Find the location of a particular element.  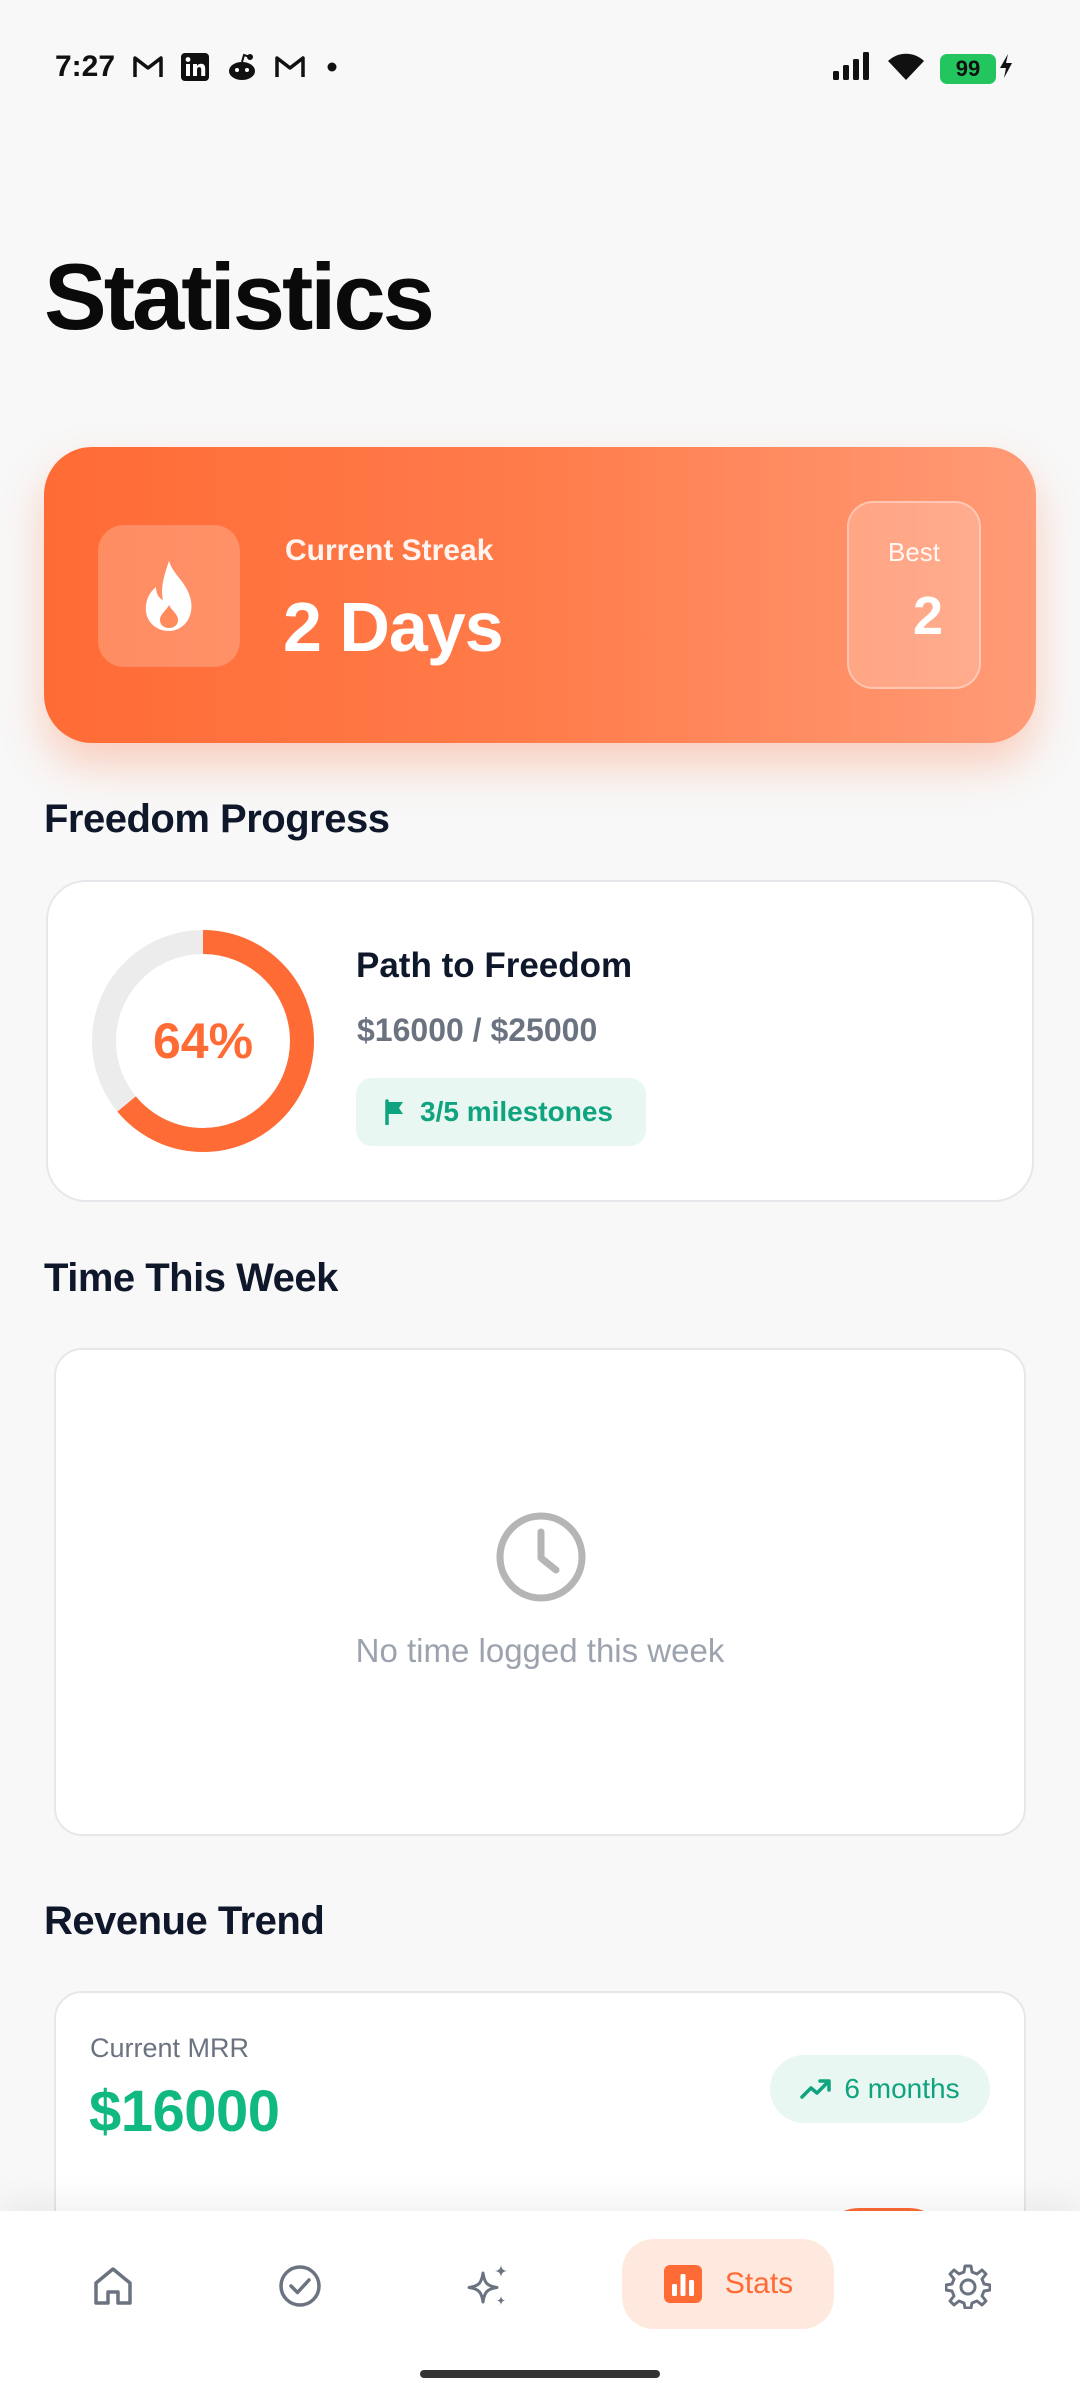

nav-tasks is located at coordinates (300, 2286).